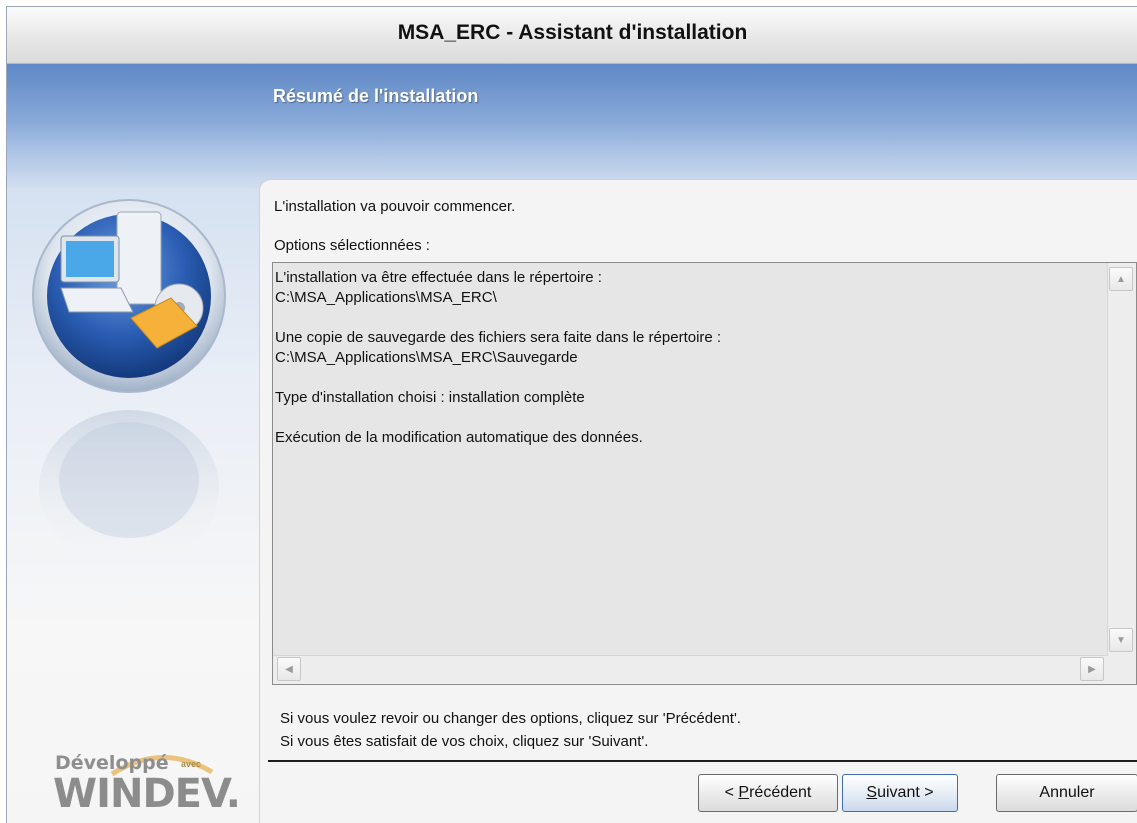 The width and height of the screenshot is (1137, 823). I want to click on windev-wordmark: WINDEV., so click(147, 794).